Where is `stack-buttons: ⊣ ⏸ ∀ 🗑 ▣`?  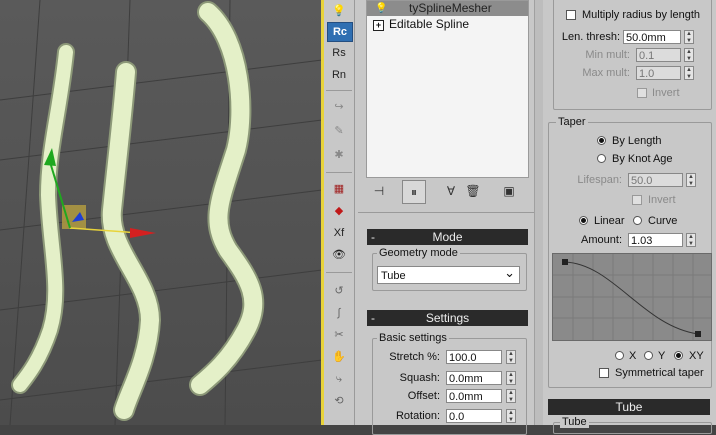 stack-buttons: ⊣ ⏸ ∀ 🗑 ▣ is located at coordinates (446, 192).